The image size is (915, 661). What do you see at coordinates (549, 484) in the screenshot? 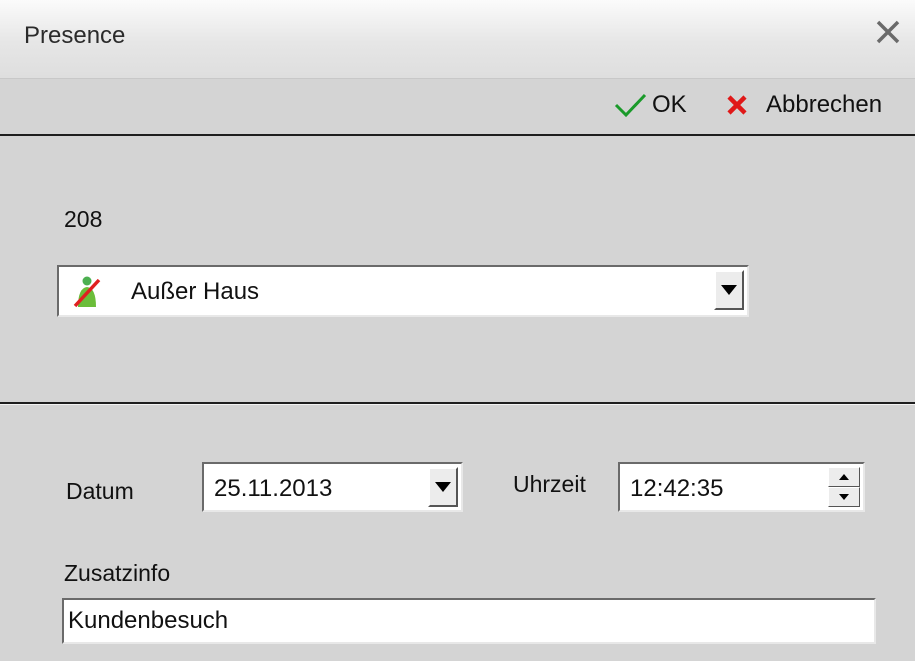
I see `uhrzeit-label: Uhrzeit` at bounding box center [549, 484].